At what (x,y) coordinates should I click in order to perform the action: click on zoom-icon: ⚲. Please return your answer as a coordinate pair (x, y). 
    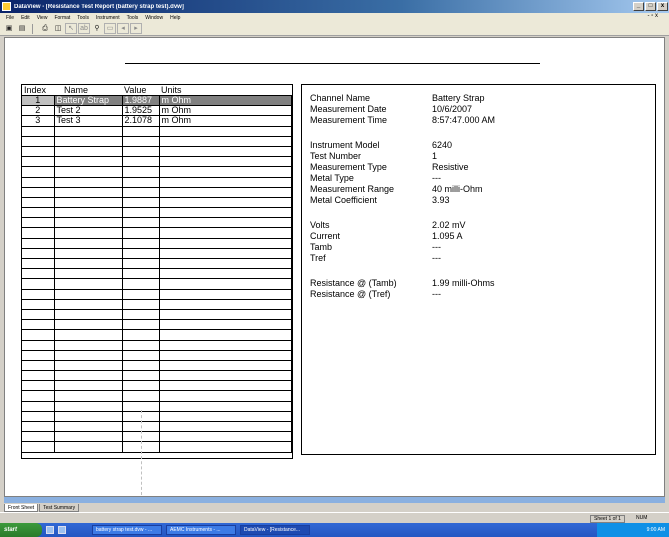
    Looking at the image, I should click on (97, 28).